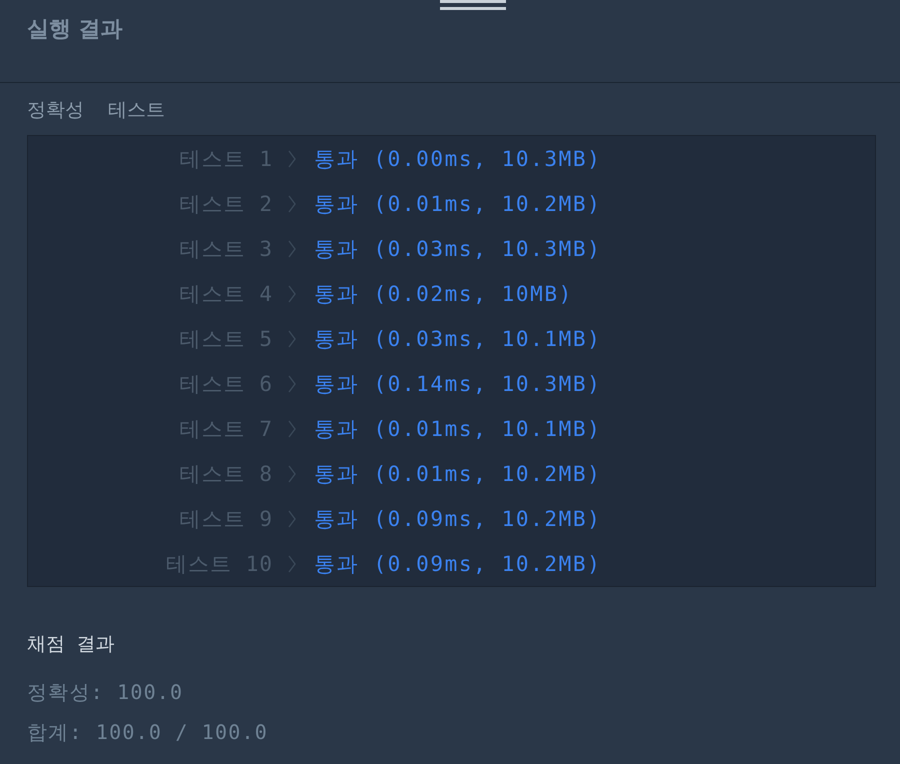 This screenshot has height=764, width=900. What do you see at coordinates (473, 5) in the screenshot?
I see `drag-handle-icon` at bounding box center [473, 5].